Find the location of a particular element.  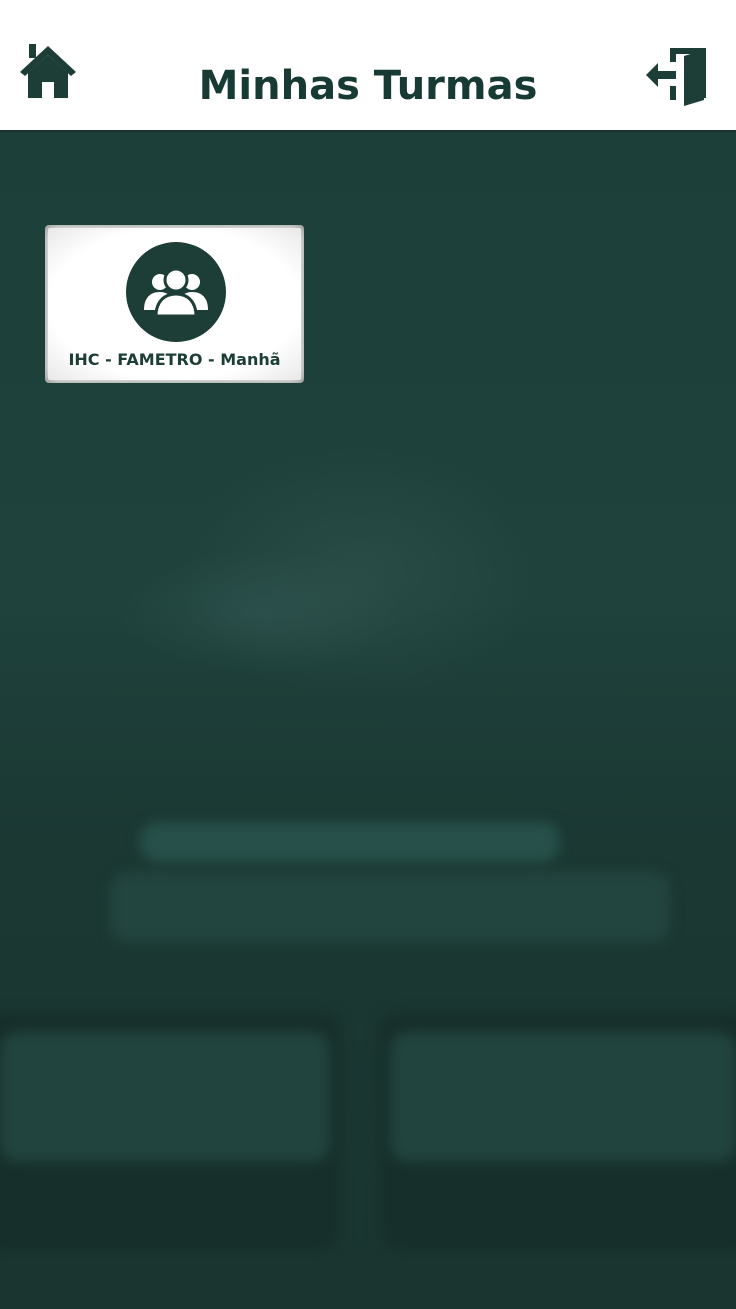

class-avatar is located at coordinates (176, 292).